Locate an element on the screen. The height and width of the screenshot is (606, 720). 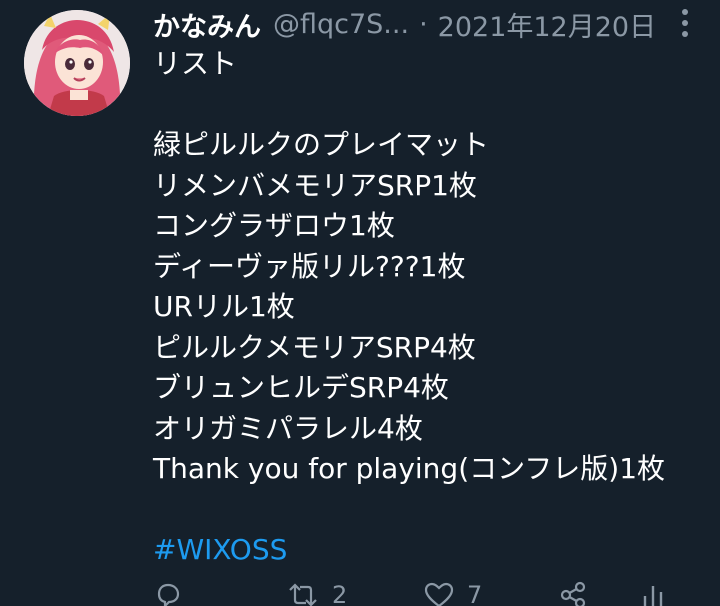
like-count: 7 is located at coordinates (475, 593).